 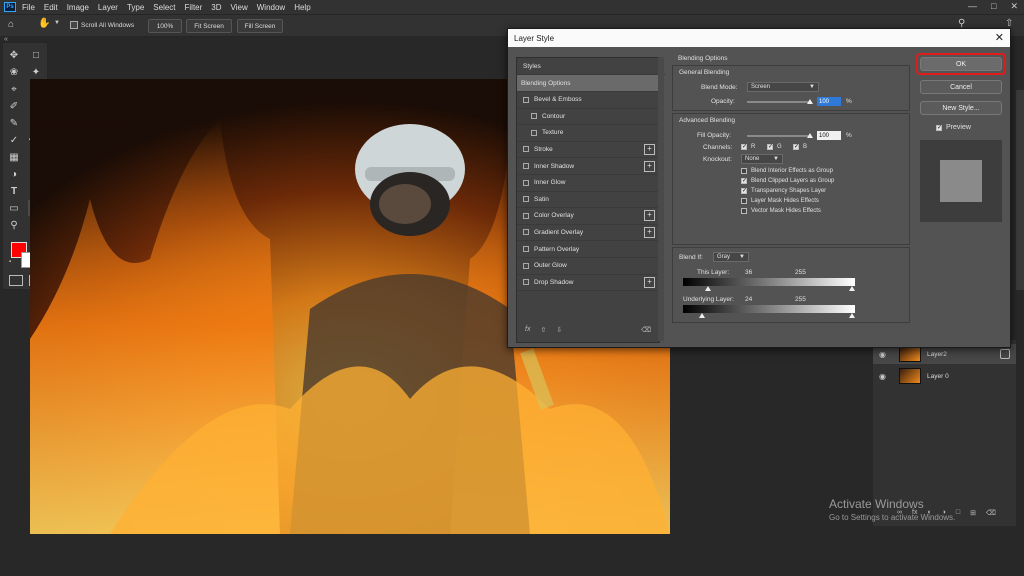 I want to click on menu-file: File, so click(x=28, y=7).